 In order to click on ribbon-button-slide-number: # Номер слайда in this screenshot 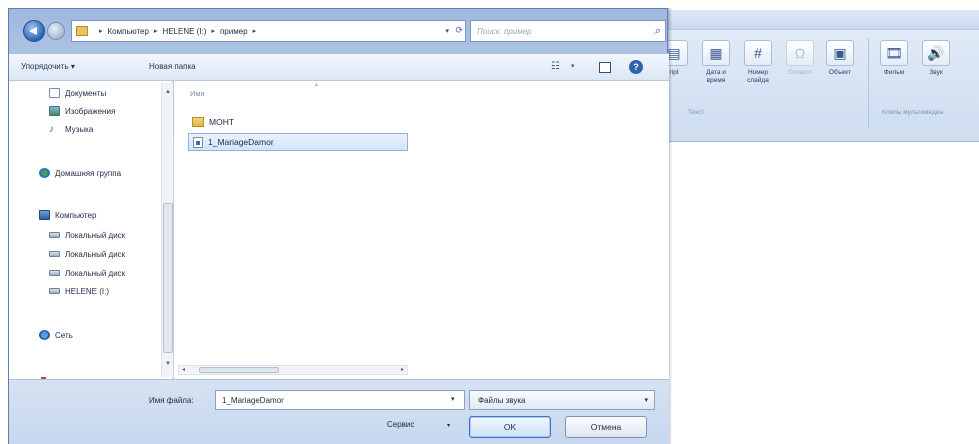, I will do `click(758, 60)`.